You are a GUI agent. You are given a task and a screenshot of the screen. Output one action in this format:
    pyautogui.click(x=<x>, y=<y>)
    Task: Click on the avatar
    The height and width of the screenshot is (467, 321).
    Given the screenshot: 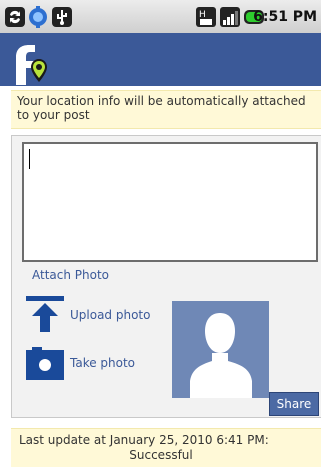 What is the action you would take?
    pyautogui.click(x=220, y=349)
    